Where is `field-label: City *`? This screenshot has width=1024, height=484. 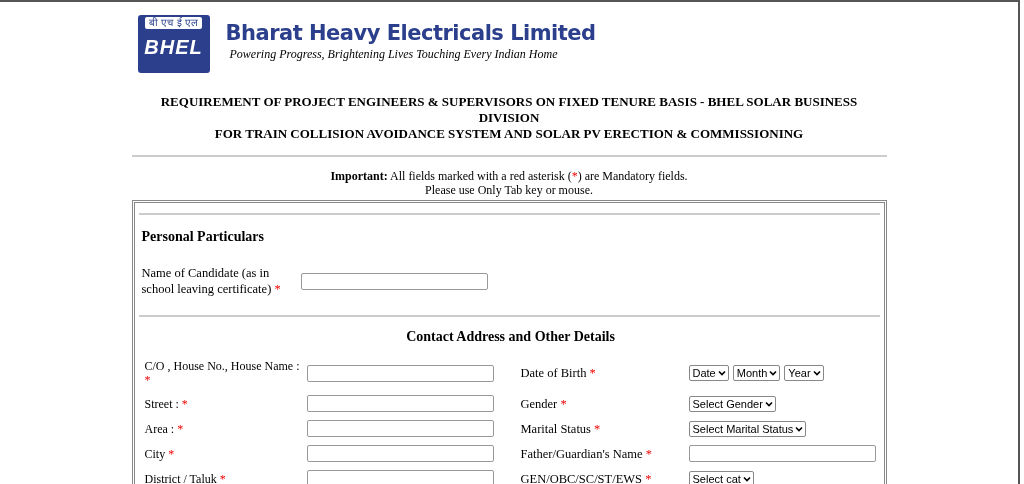
field-label: City * is located at coordinates (159, 453).